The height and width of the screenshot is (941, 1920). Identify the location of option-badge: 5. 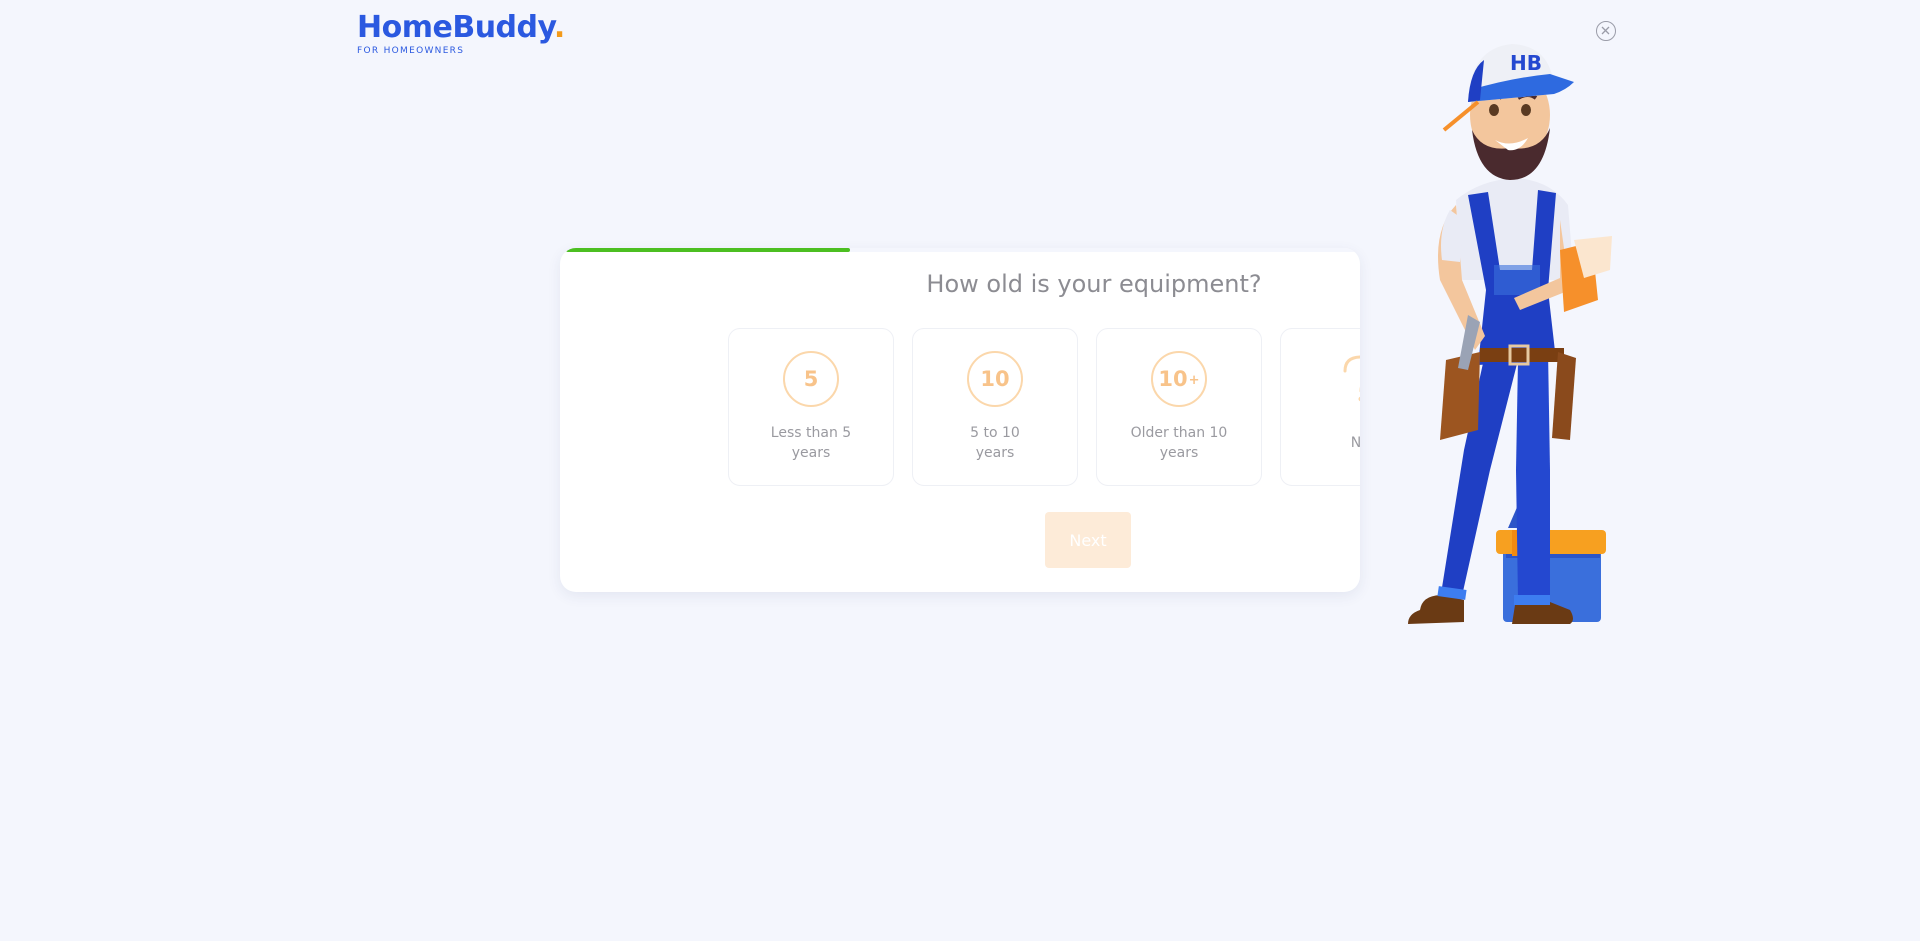
(811, 379).